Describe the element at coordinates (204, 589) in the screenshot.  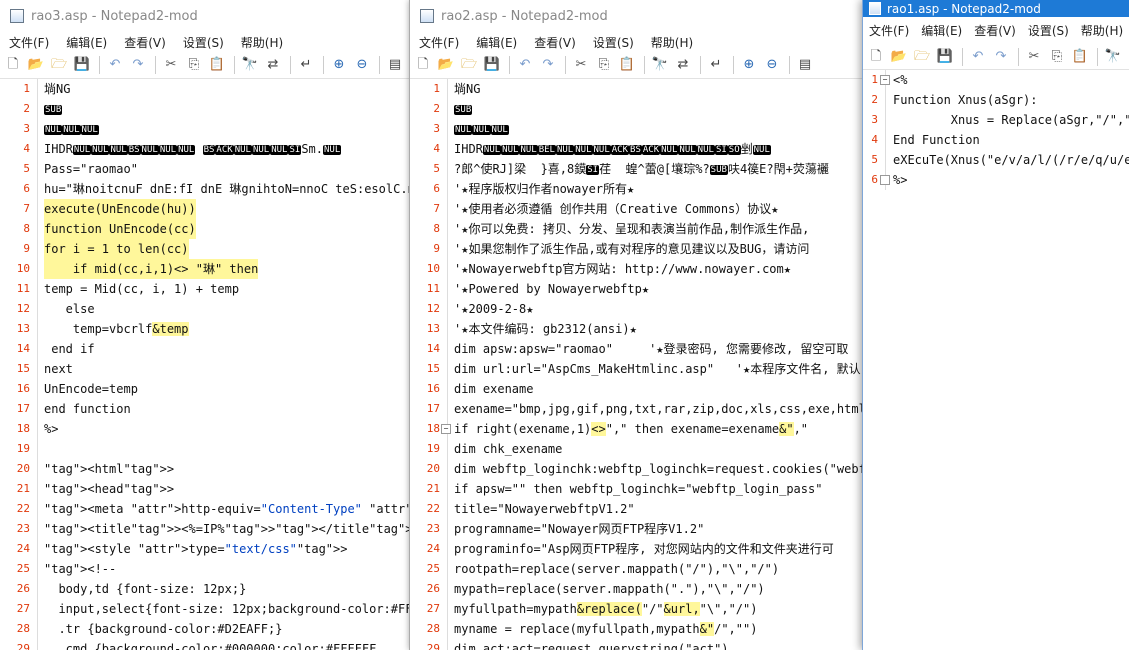
I see `code-line: 26 body,td {font-size: 12px;}` at that location.